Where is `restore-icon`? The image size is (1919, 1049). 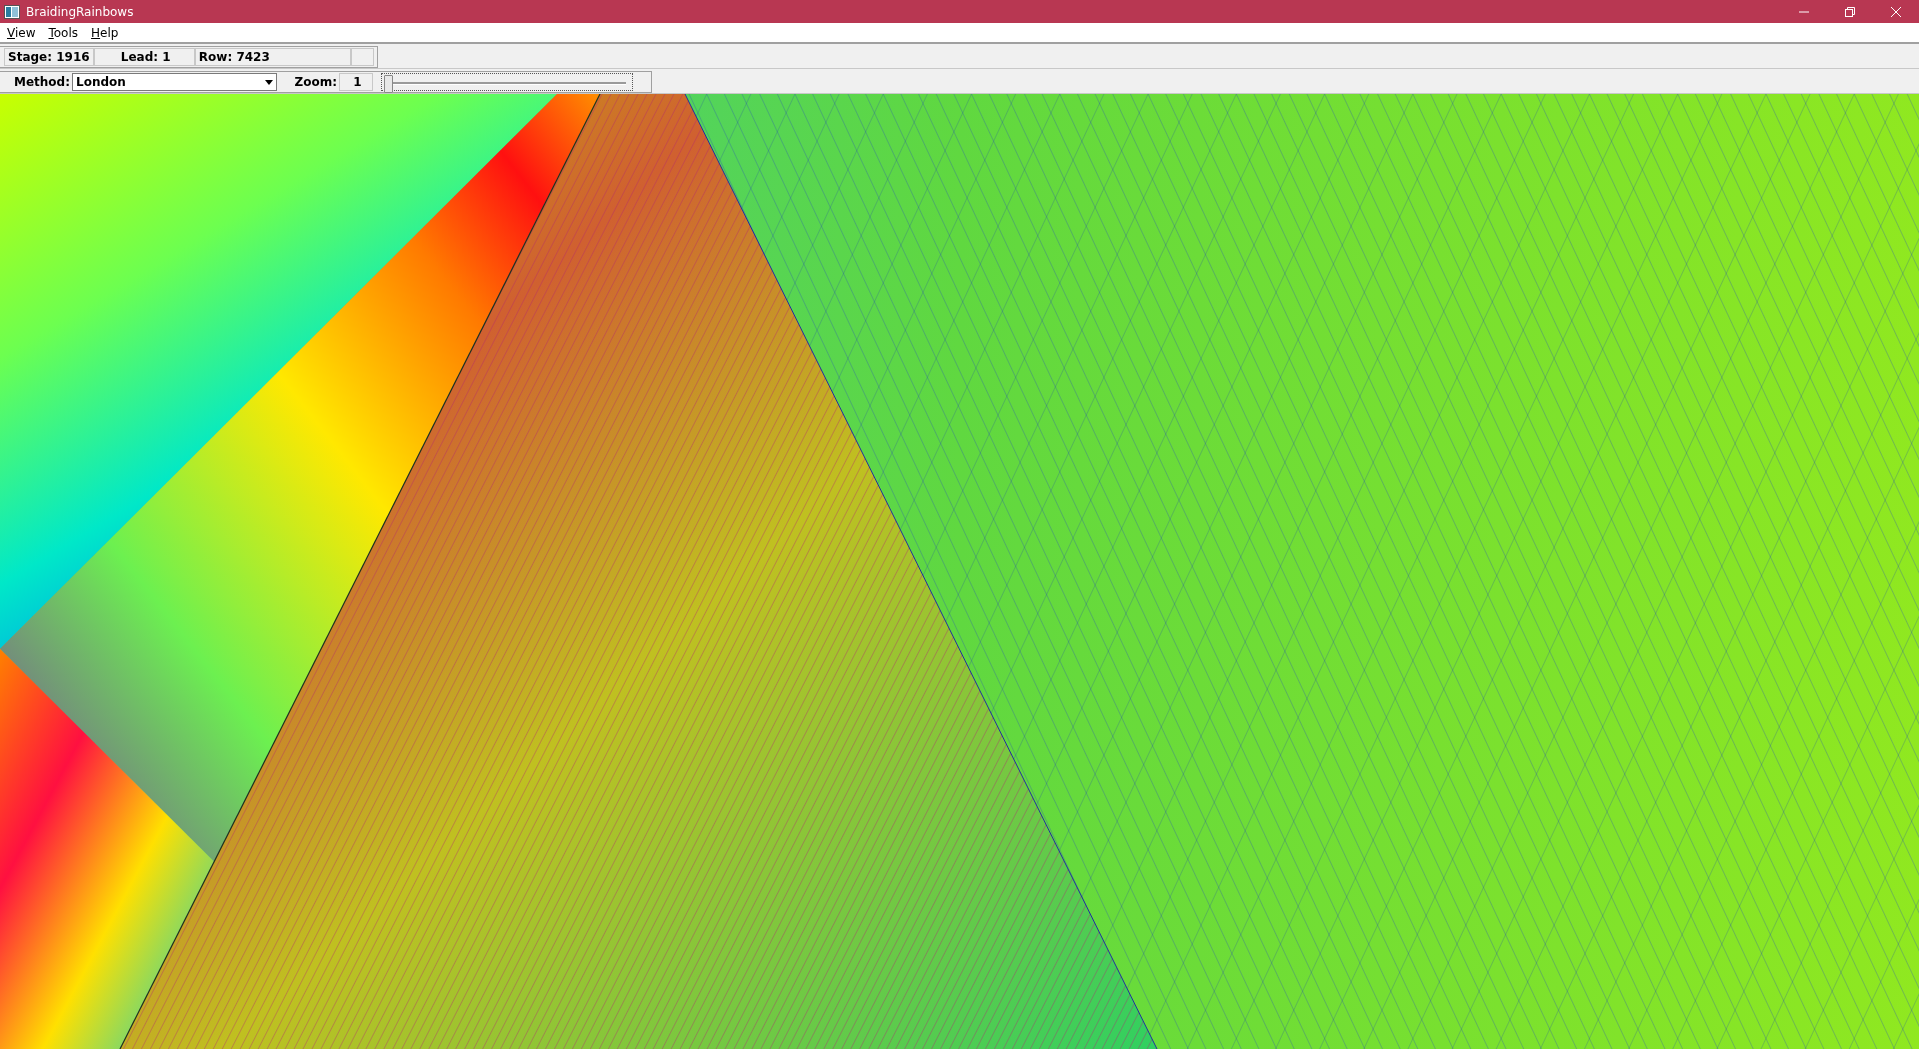 restore-icon is located at coordinates (1850, 11).